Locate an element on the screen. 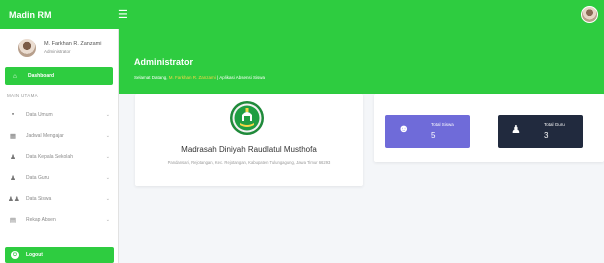  top-navbar: Madin RM ☰ is located at coordinates (302, 14).